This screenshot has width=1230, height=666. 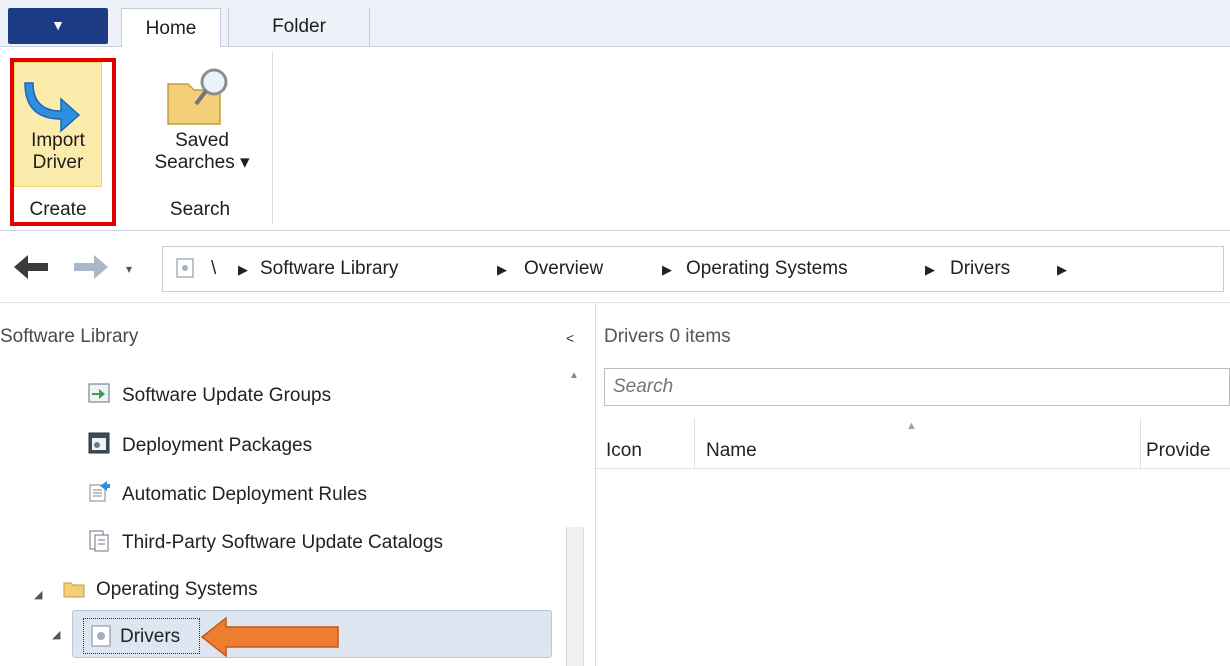 I want to click on search-group-label: Search, so click(x=200, y=209).